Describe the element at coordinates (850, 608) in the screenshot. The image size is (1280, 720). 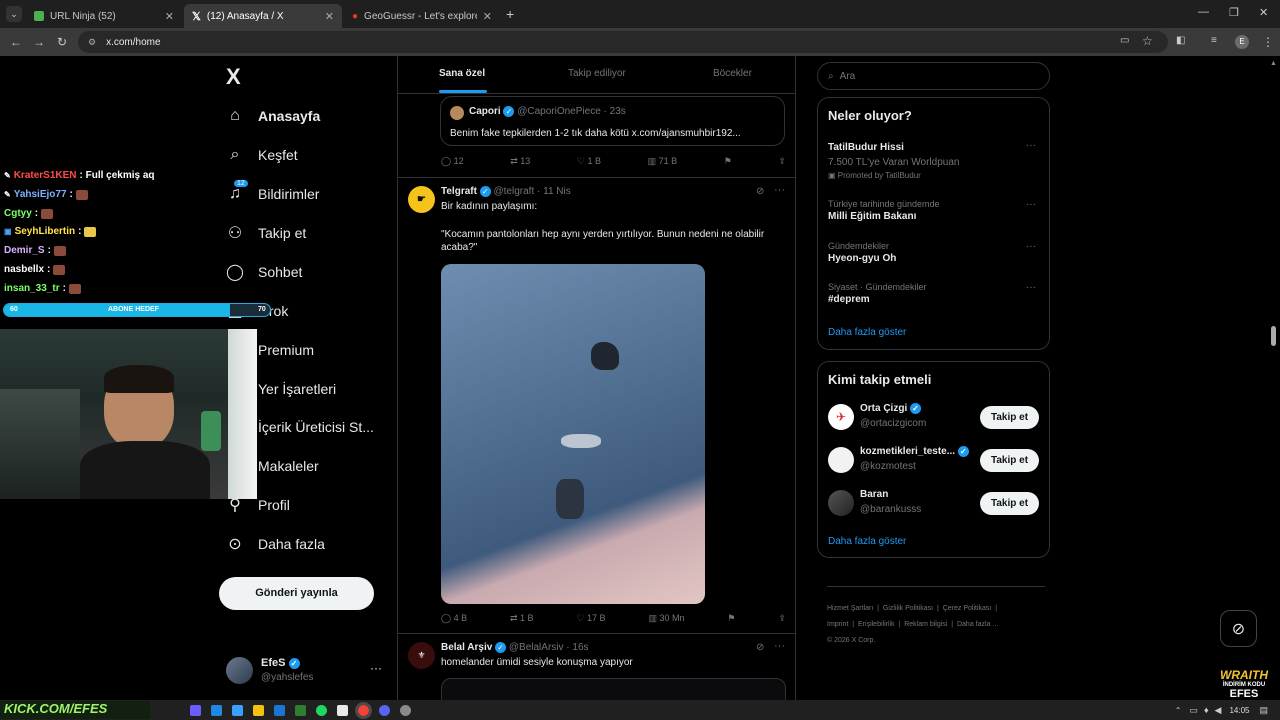
I see `footer-link: Hizmet Şartları` at that location.